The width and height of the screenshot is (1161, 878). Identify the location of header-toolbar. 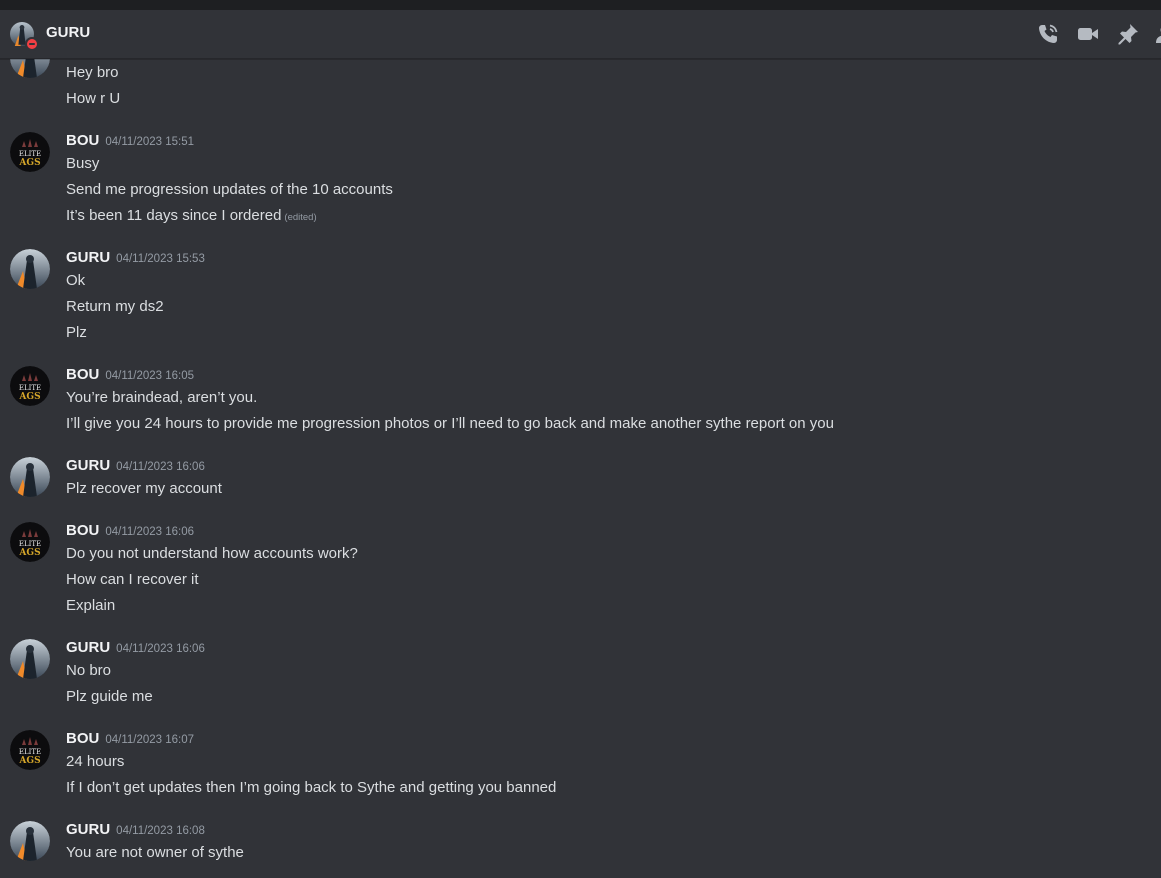
(1086, 34).